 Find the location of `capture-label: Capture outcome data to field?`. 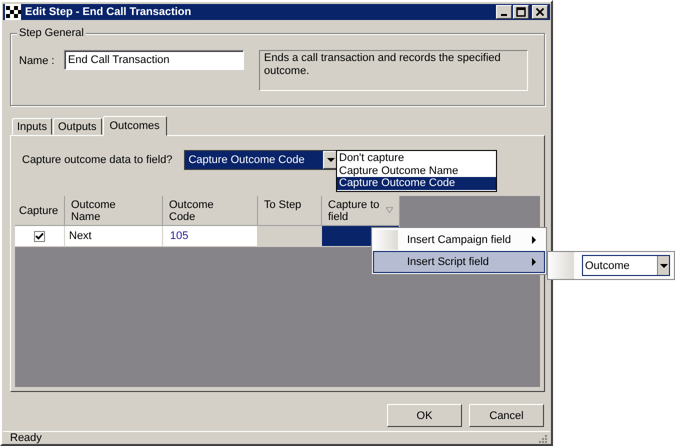

capture-label: Capture outcome data to field? is located at coordinates (97, 160).